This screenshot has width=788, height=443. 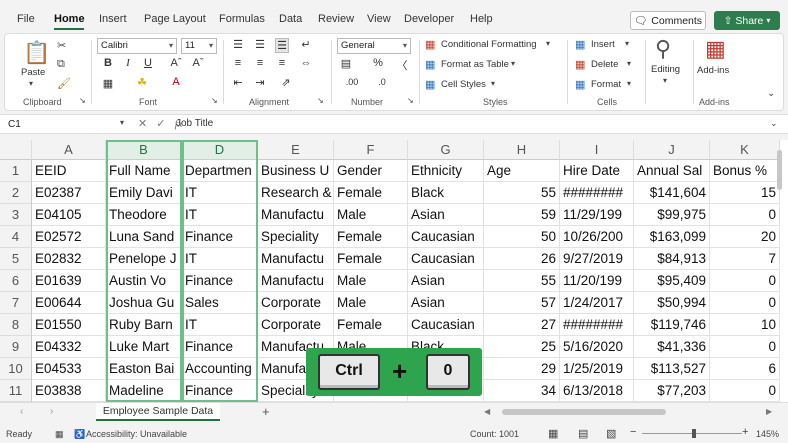 I want to click on zoom-in-icon: +, so click(x=745, y=432).